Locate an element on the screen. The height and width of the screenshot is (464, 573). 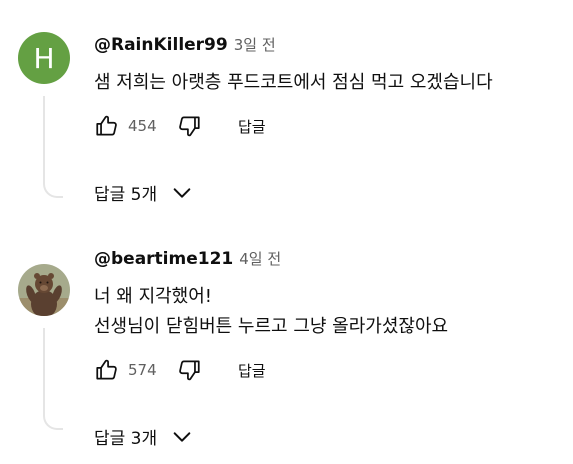
replies-toggle: 답글 5개 is located at coordinates (143, 192).